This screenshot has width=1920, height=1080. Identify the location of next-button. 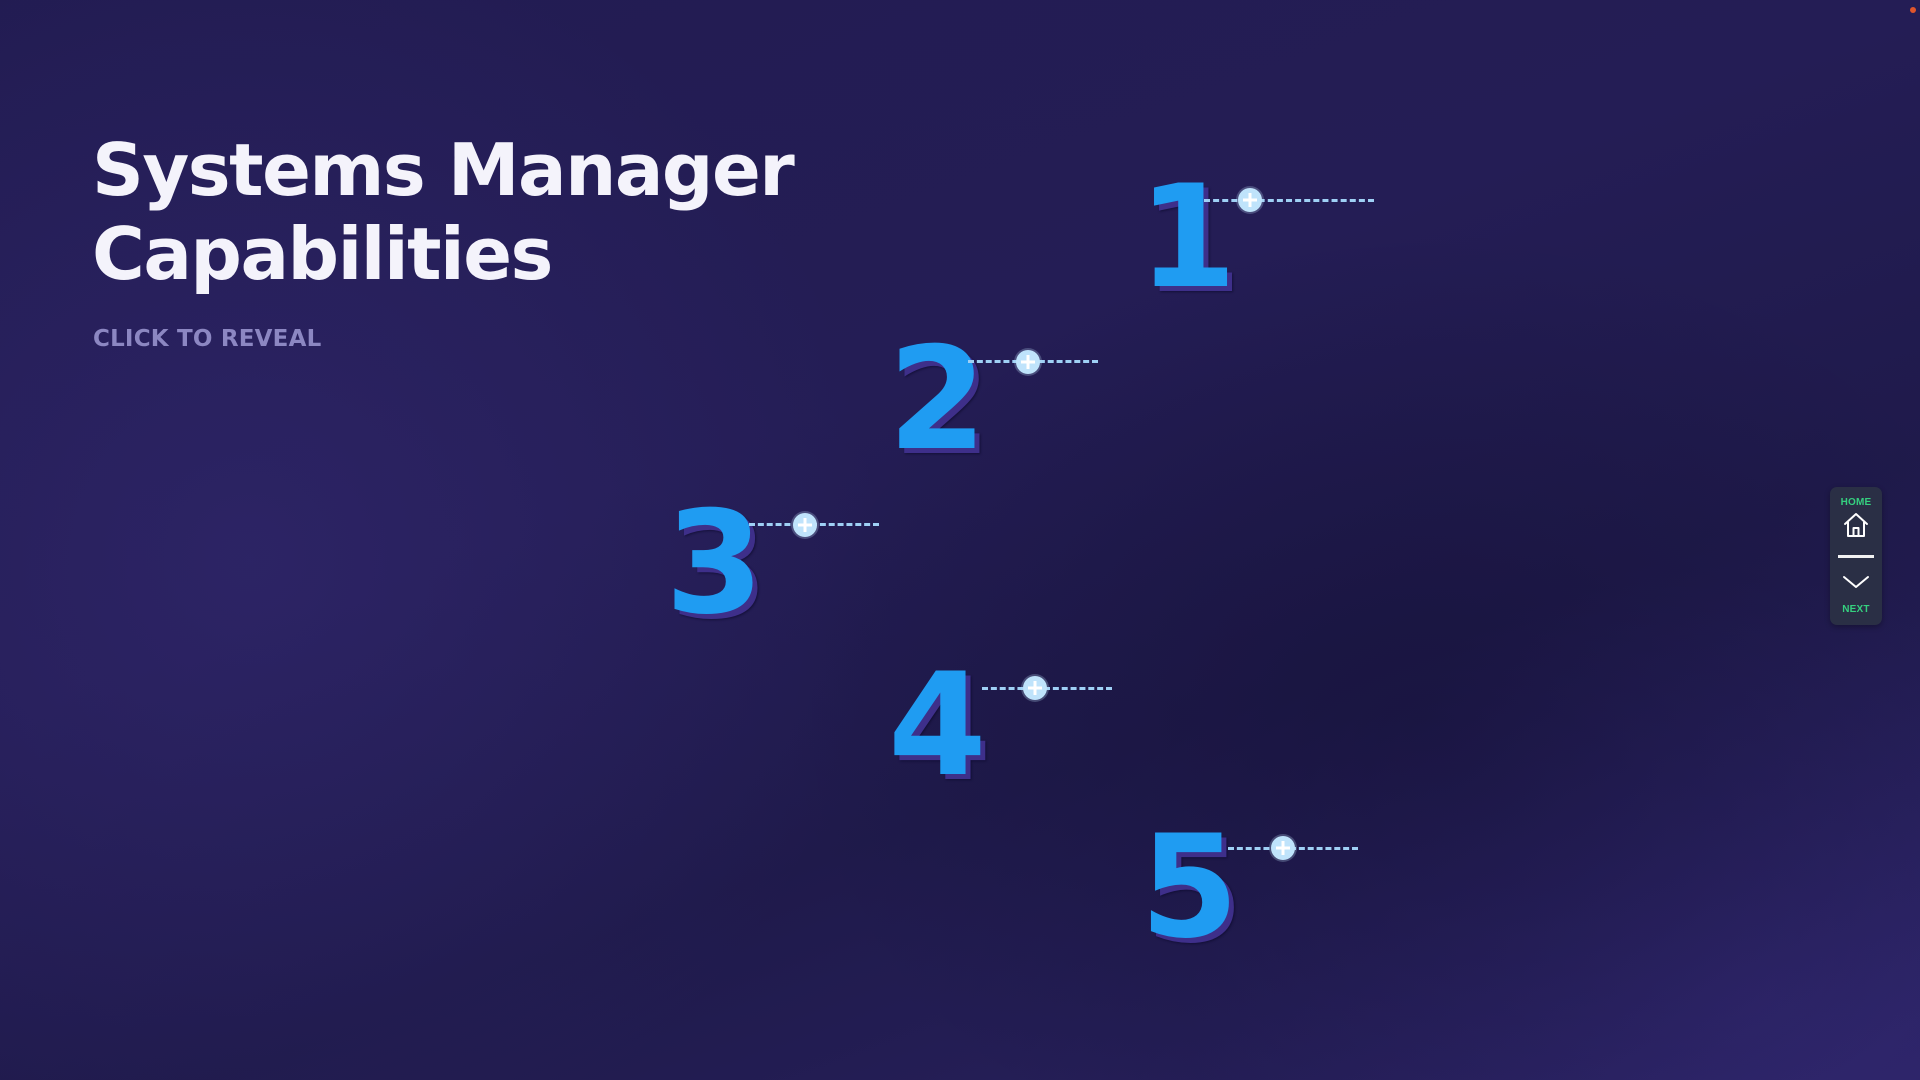
(1856, 583).